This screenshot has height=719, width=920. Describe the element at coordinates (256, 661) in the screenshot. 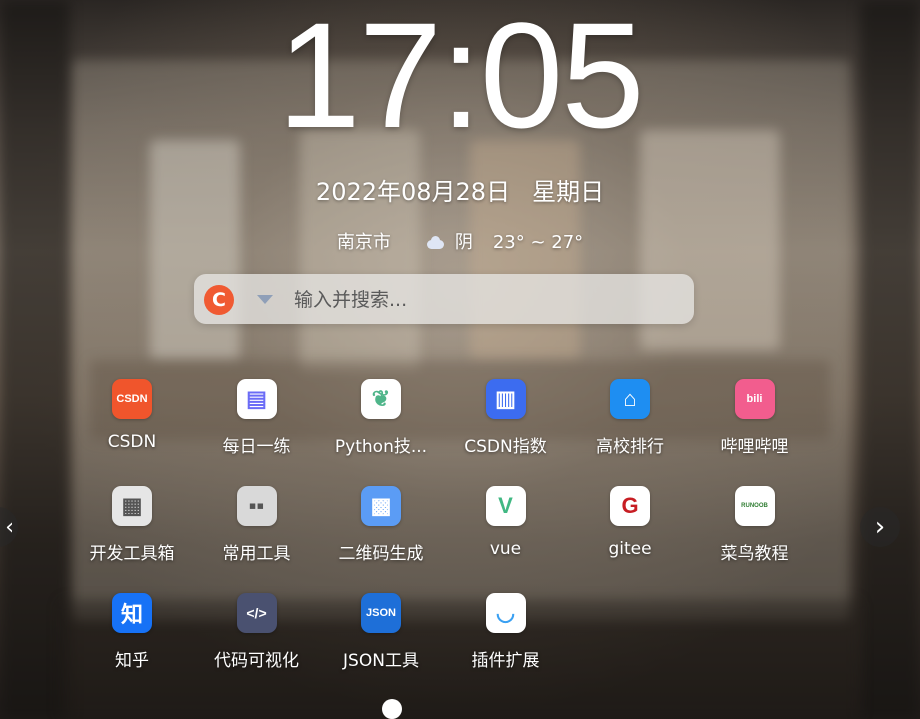

I see `app-label: 代码可视化` at that location.